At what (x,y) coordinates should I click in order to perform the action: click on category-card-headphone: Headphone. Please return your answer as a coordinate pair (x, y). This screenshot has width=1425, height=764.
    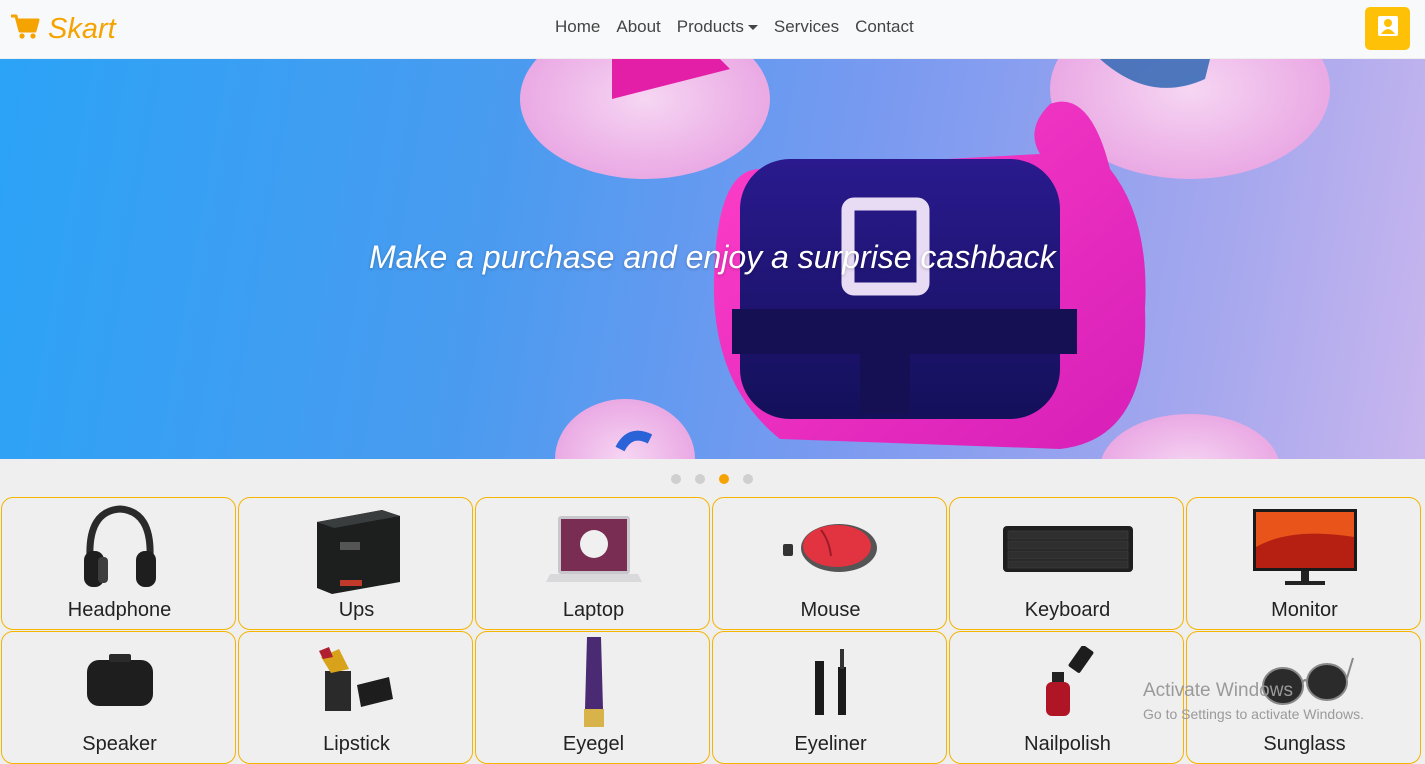
    Looking at the image, I should click on (118, 563).